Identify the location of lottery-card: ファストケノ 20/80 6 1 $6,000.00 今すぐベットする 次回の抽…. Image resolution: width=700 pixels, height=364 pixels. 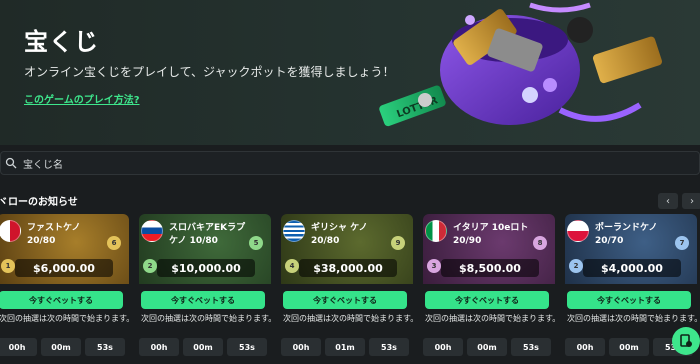
(67, 289).